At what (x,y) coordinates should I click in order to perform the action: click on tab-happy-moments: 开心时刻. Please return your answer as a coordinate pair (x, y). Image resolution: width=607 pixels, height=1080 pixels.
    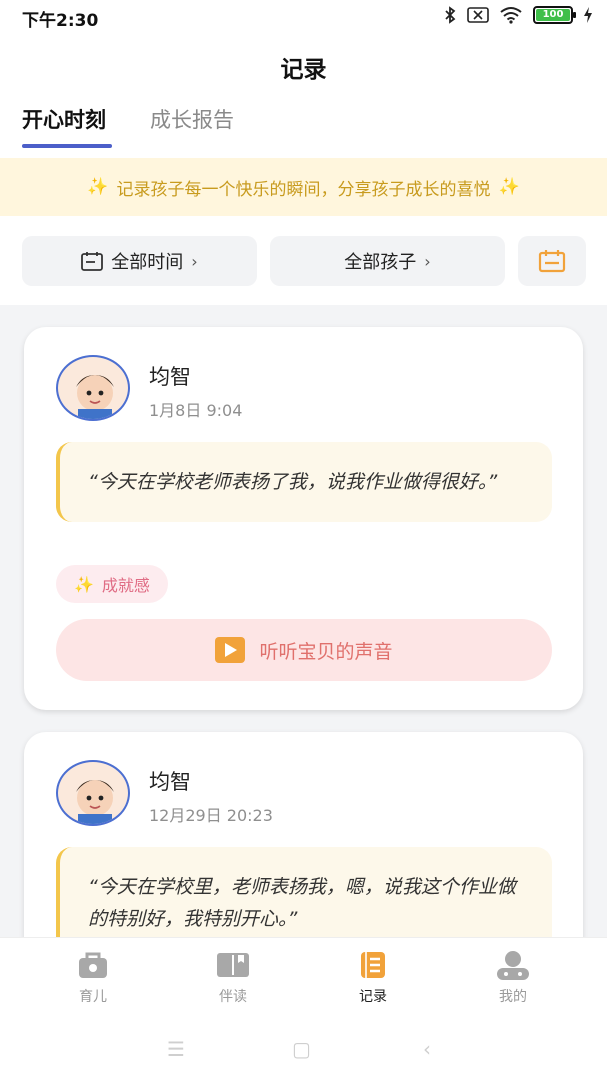
    Looking at the image, I should click on (67, 126).